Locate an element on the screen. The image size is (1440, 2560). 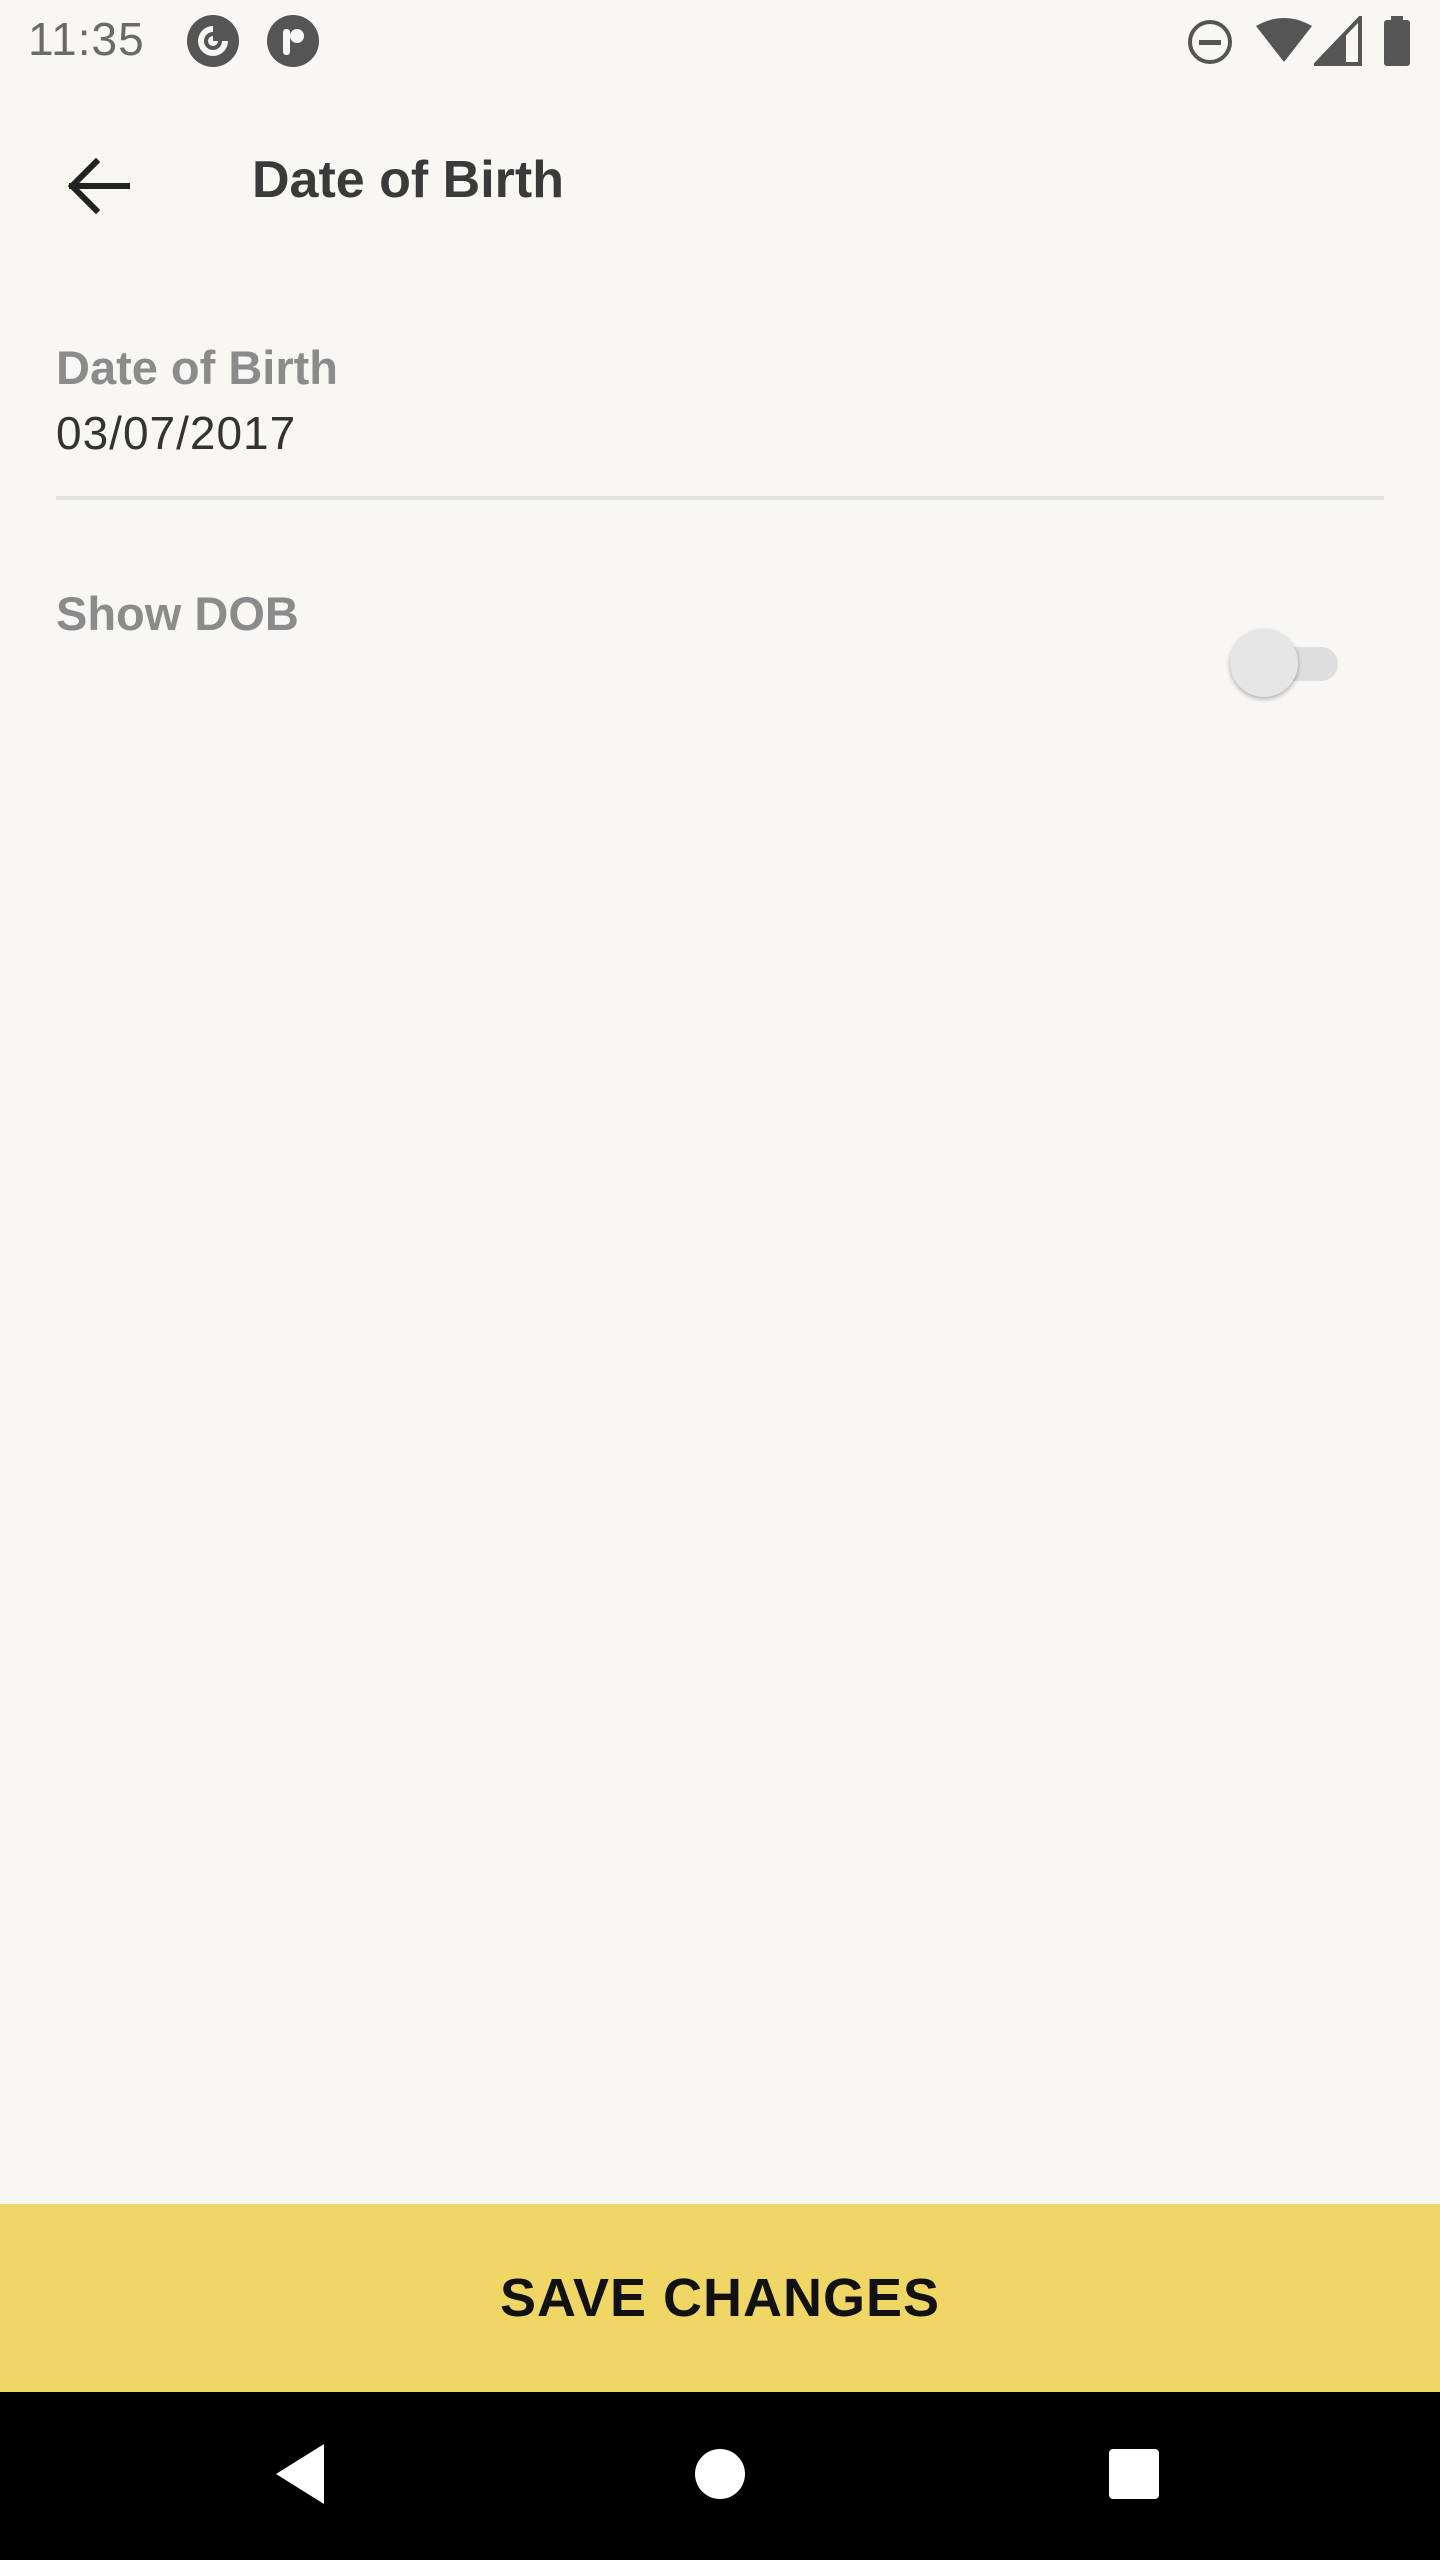
back-button is located at coordinates (98, 188).